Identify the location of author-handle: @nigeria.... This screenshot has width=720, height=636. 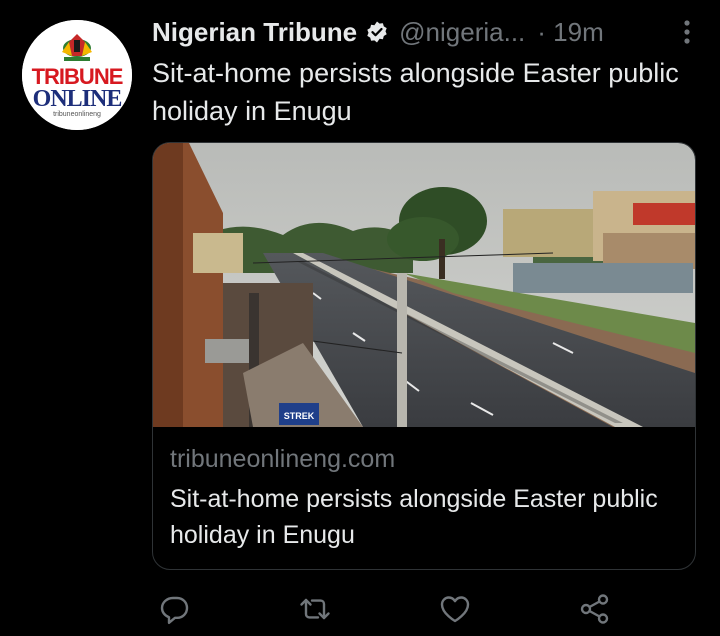
(462, 32).